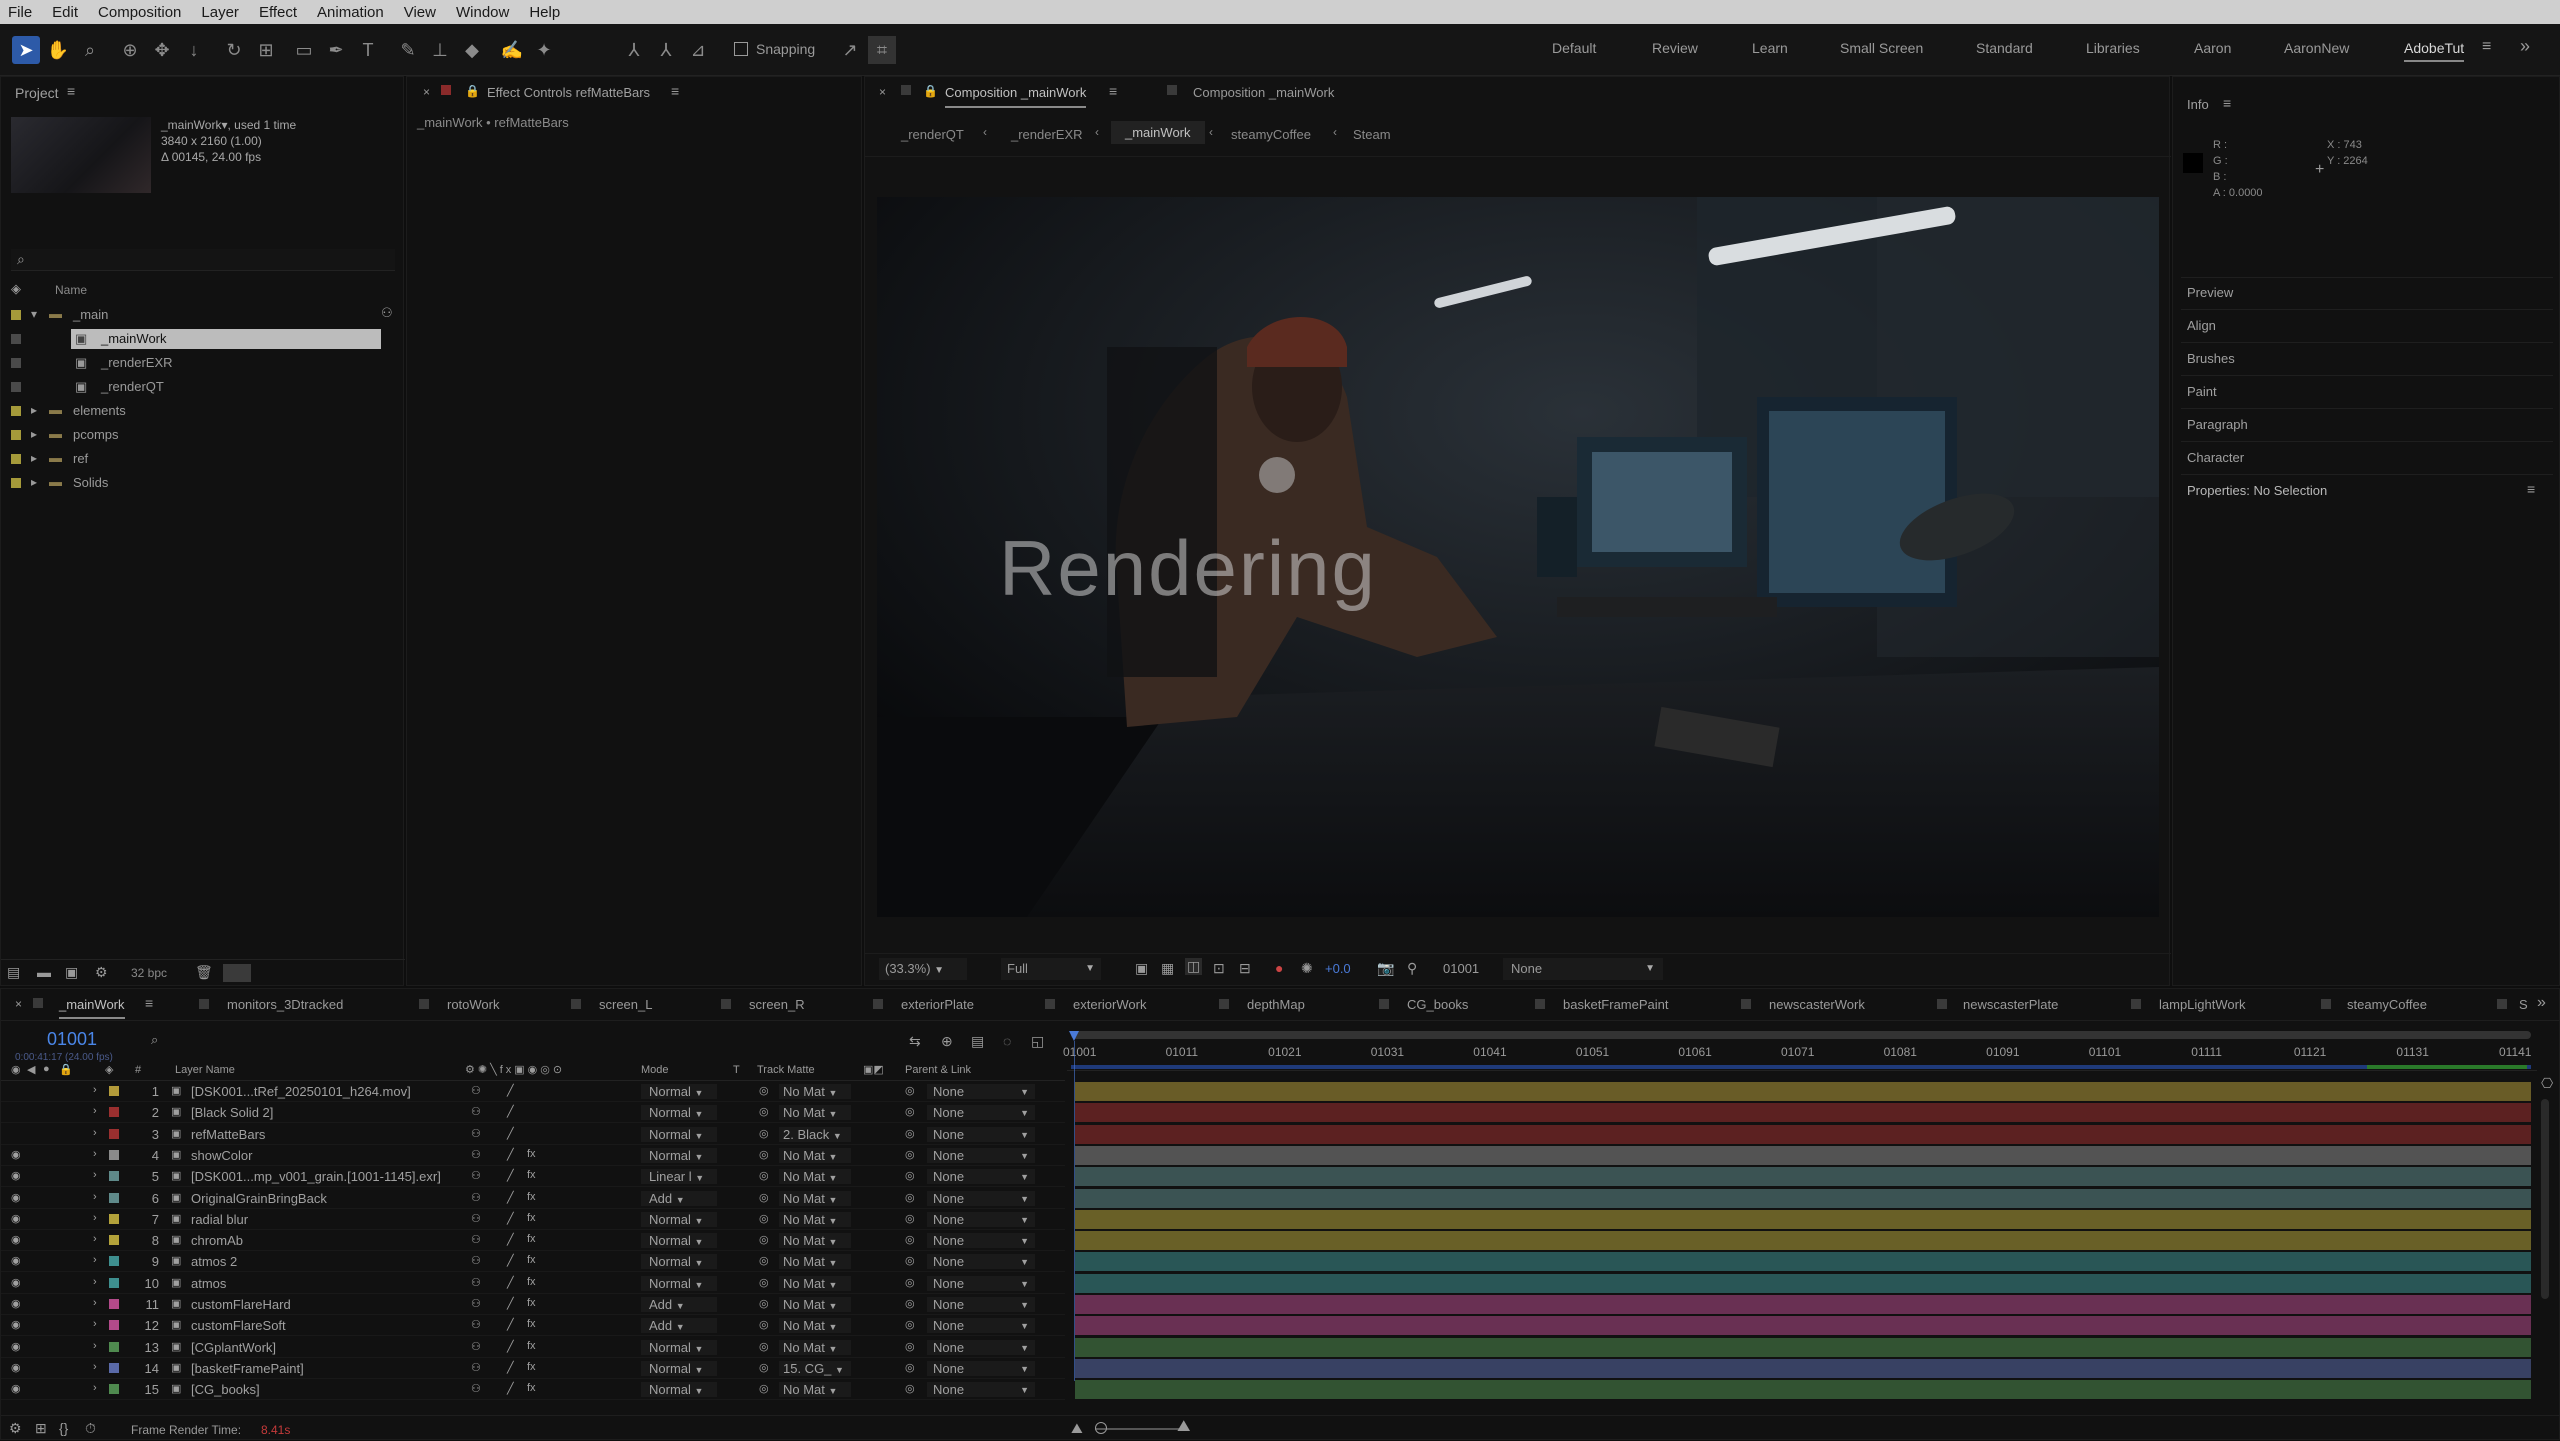 The width and height of the screenshot is (2560, 1441). What do you see at coordinates (1109, 1004) in the screenshot?
I see `tab-exteriorwork: exteriorWork` at bounding box center [1109, 1004].